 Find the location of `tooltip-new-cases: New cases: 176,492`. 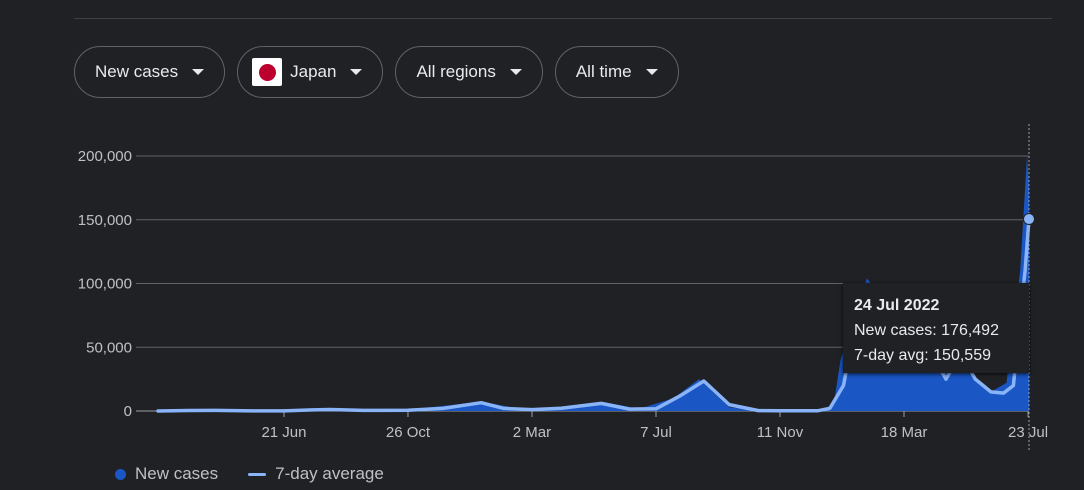

tooltip-new-cases: New cases: 176,492 is located at coordinates (926, 330).